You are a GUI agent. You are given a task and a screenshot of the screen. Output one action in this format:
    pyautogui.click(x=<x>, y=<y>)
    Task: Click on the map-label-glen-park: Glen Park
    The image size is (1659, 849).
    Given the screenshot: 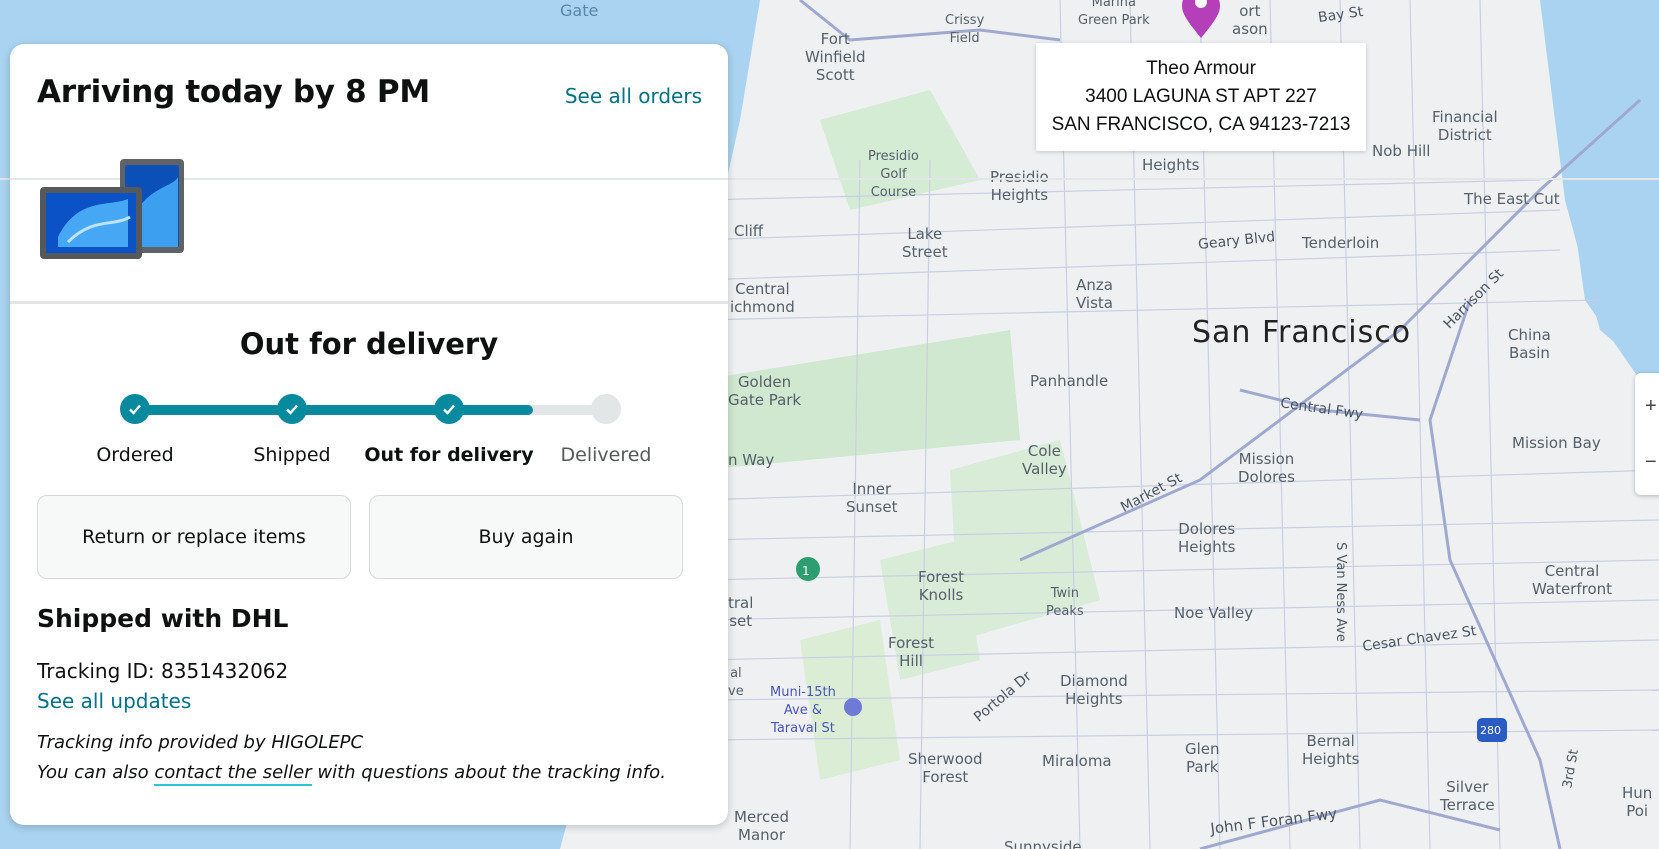 What is the action you would take?
    pyautogui.click(x=1202, y=758)
    